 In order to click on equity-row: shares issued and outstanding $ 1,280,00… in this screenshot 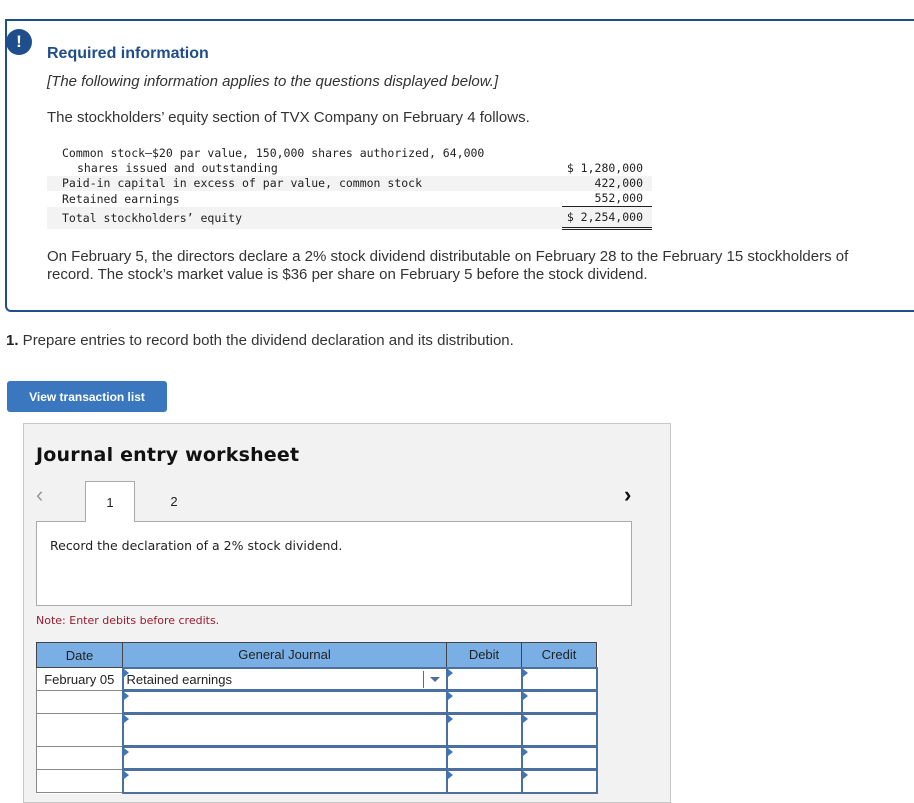, I will do `click(349, 168)`.